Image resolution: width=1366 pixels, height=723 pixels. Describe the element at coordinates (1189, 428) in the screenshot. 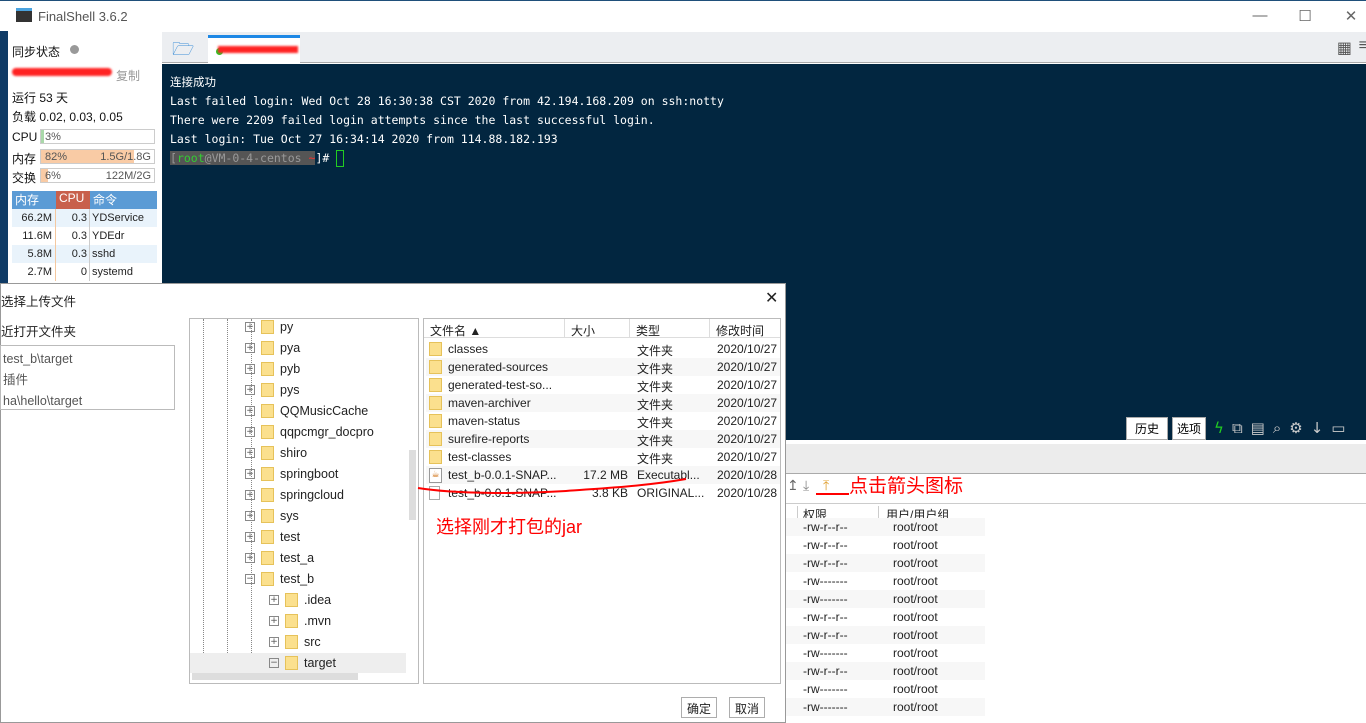

I see `options-button: 选项` at that location.